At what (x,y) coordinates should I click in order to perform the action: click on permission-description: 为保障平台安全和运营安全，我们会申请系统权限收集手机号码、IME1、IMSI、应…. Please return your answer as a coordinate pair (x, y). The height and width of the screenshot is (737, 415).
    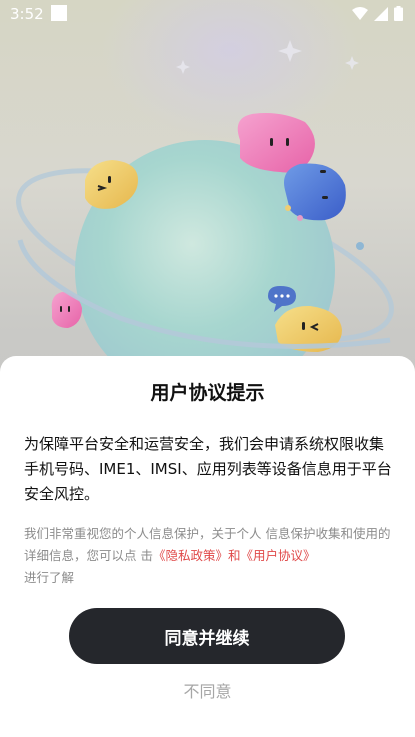
    Looking at the image, I should click on (208, 469).